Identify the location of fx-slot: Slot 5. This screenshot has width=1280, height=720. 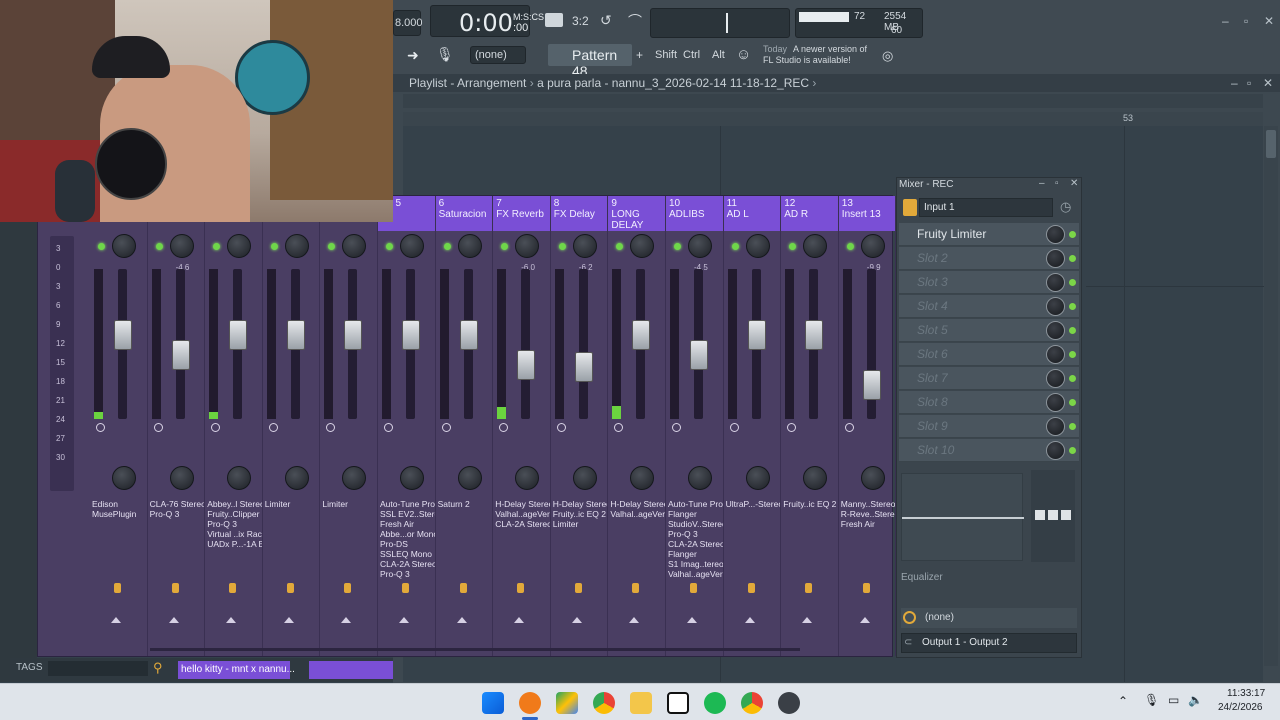
(989, 330).